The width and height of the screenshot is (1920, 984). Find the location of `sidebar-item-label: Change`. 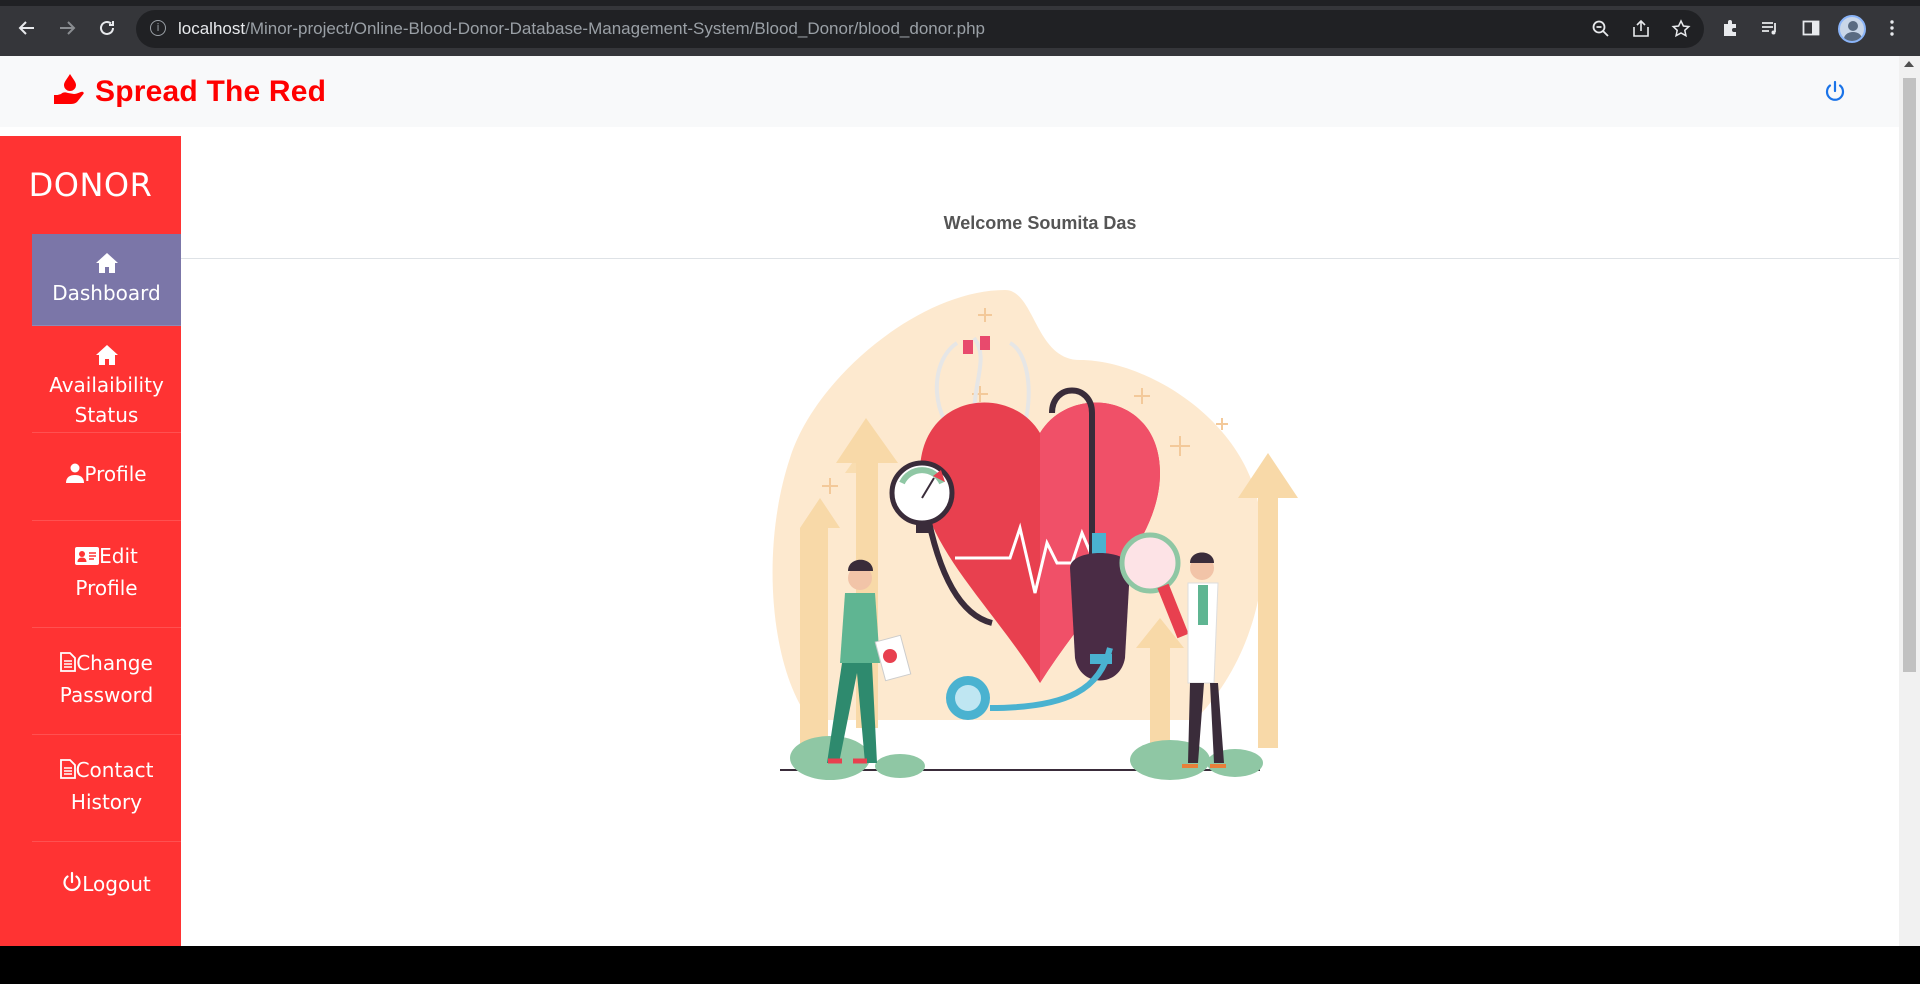

sidebar-item-label: Change is located at coordinates (114, 663).